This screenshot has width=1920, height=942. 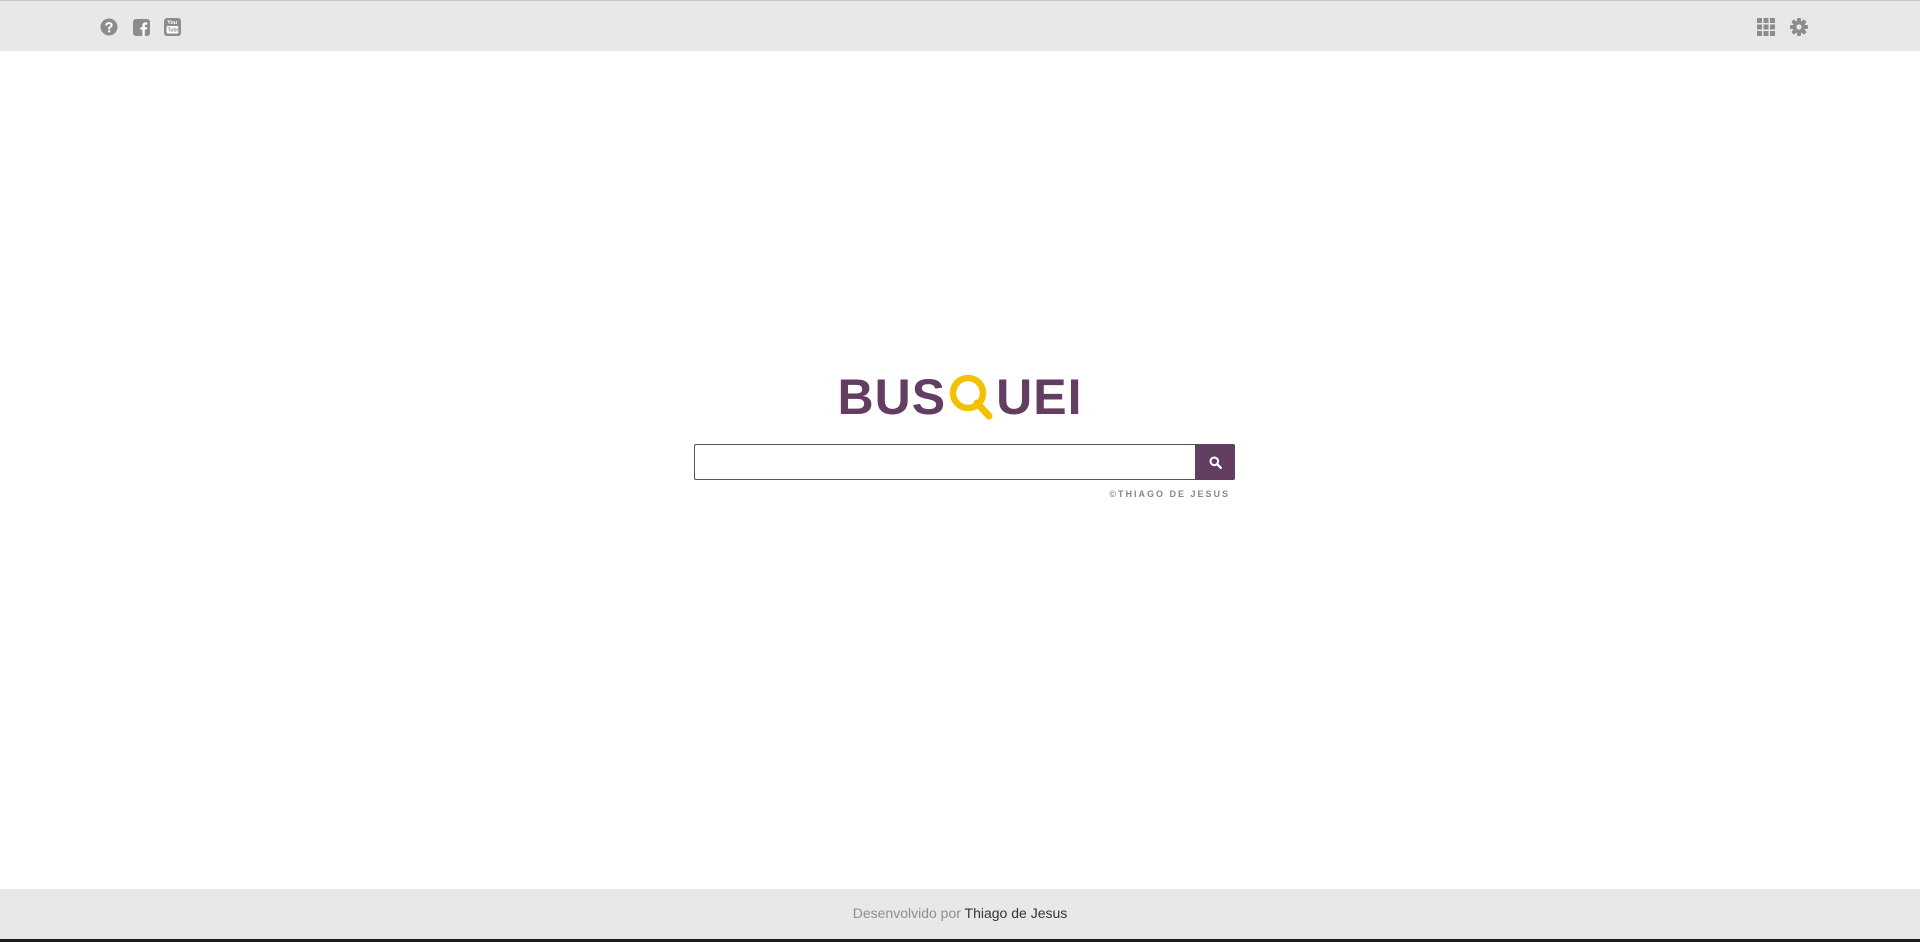 I want to click on search-icon, so click(x=1215, y=462).